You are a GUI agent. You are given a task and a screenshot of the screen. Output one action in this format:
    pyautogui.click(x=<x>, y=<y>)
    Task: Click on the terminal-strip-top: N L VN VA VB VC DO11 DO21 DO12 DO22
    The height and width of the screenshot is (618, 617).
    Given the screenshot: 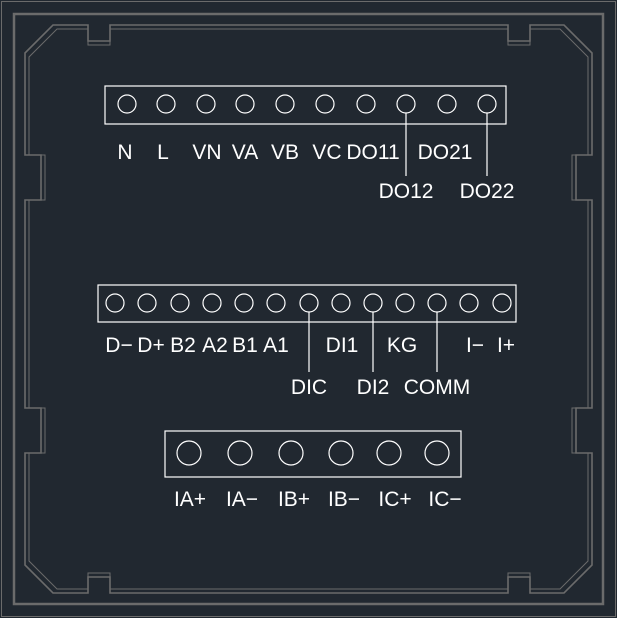 What is the action you would take?
    pyautogui.click(x=309, y=144)
    